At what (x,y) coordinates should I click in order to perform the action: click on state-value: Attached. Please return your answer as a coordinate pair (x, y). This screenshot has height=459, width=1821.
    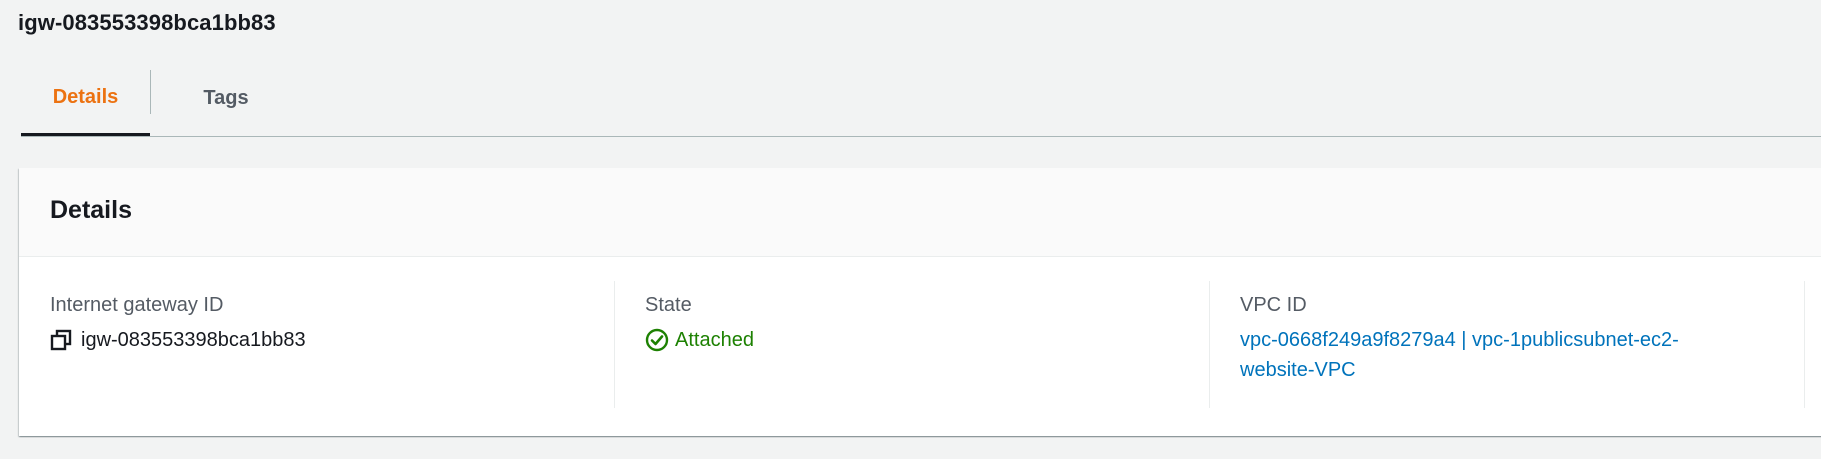
    Looking at the image, I should click on (714, 340).